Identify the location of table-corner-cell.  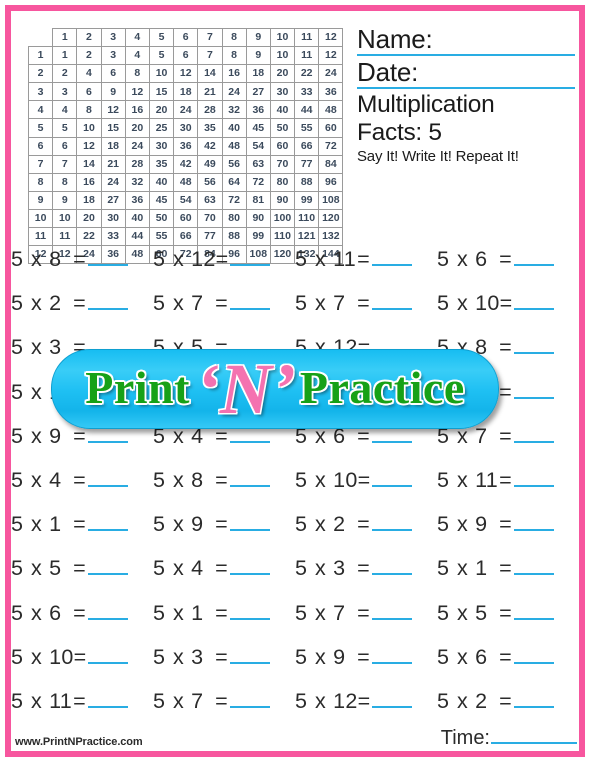
(40, 37).